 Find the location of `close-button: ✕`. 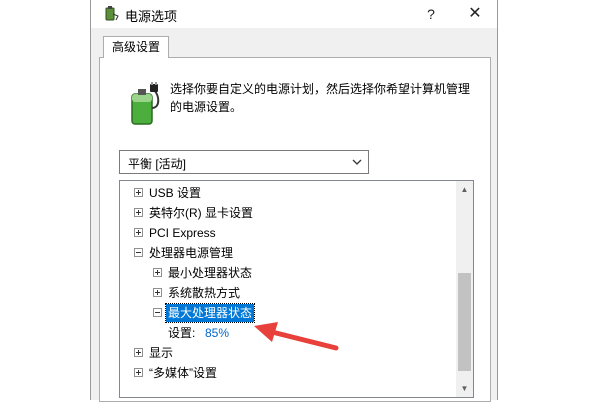

close-button: ✕ is located at coordinates (475, 14).